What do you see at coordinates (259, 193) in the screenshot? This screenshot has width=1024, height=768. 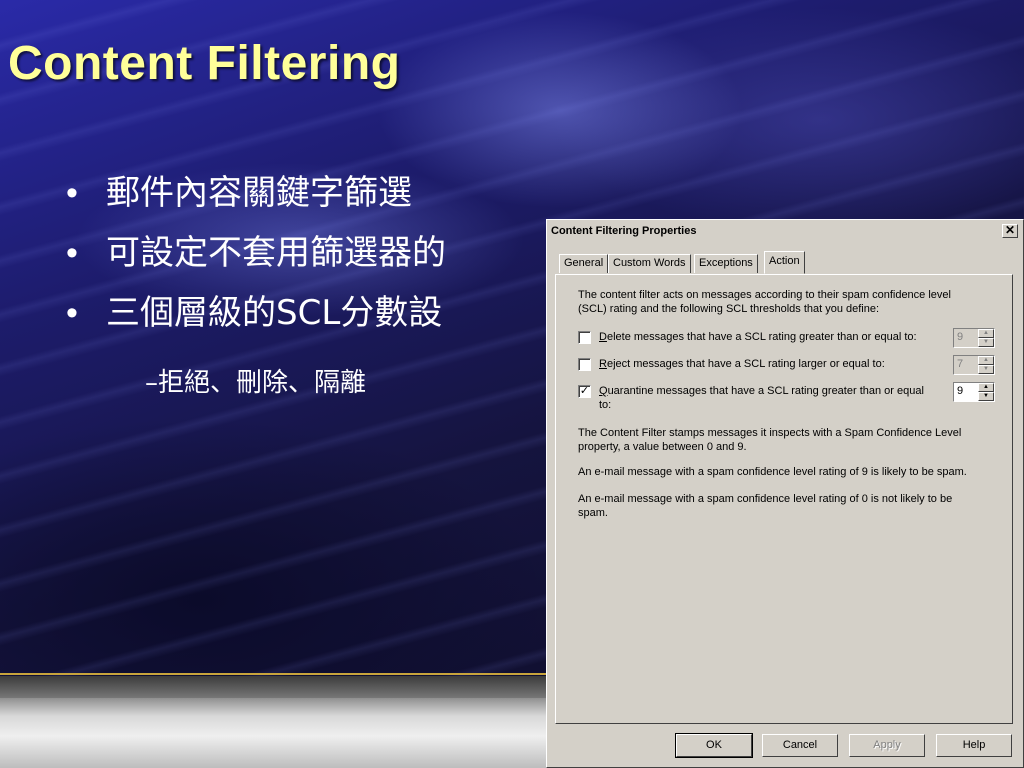 I see `bullet-text: 郵件內容關鍵字篩選` at bounding box center [259, 193].